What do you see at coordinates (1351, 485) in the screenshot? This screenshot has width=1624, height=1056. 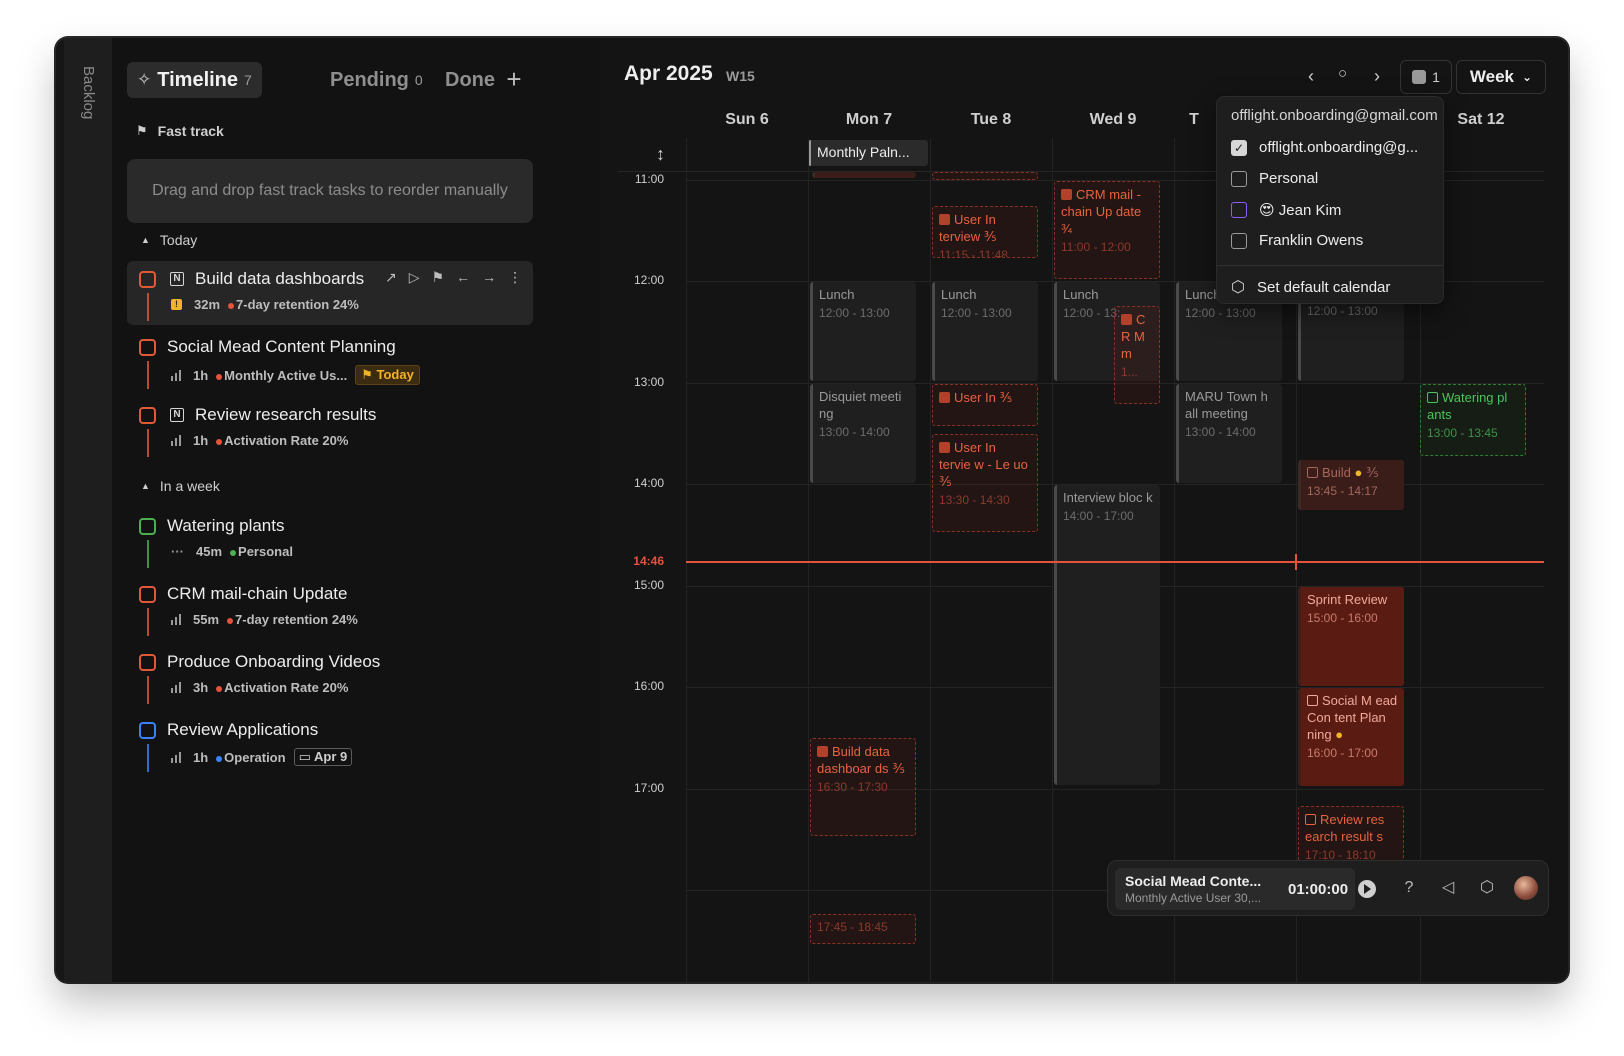 I see `calendar-event: Build ● ⅗ 13:45 - 14:17` at bounding box center [1351, 485].